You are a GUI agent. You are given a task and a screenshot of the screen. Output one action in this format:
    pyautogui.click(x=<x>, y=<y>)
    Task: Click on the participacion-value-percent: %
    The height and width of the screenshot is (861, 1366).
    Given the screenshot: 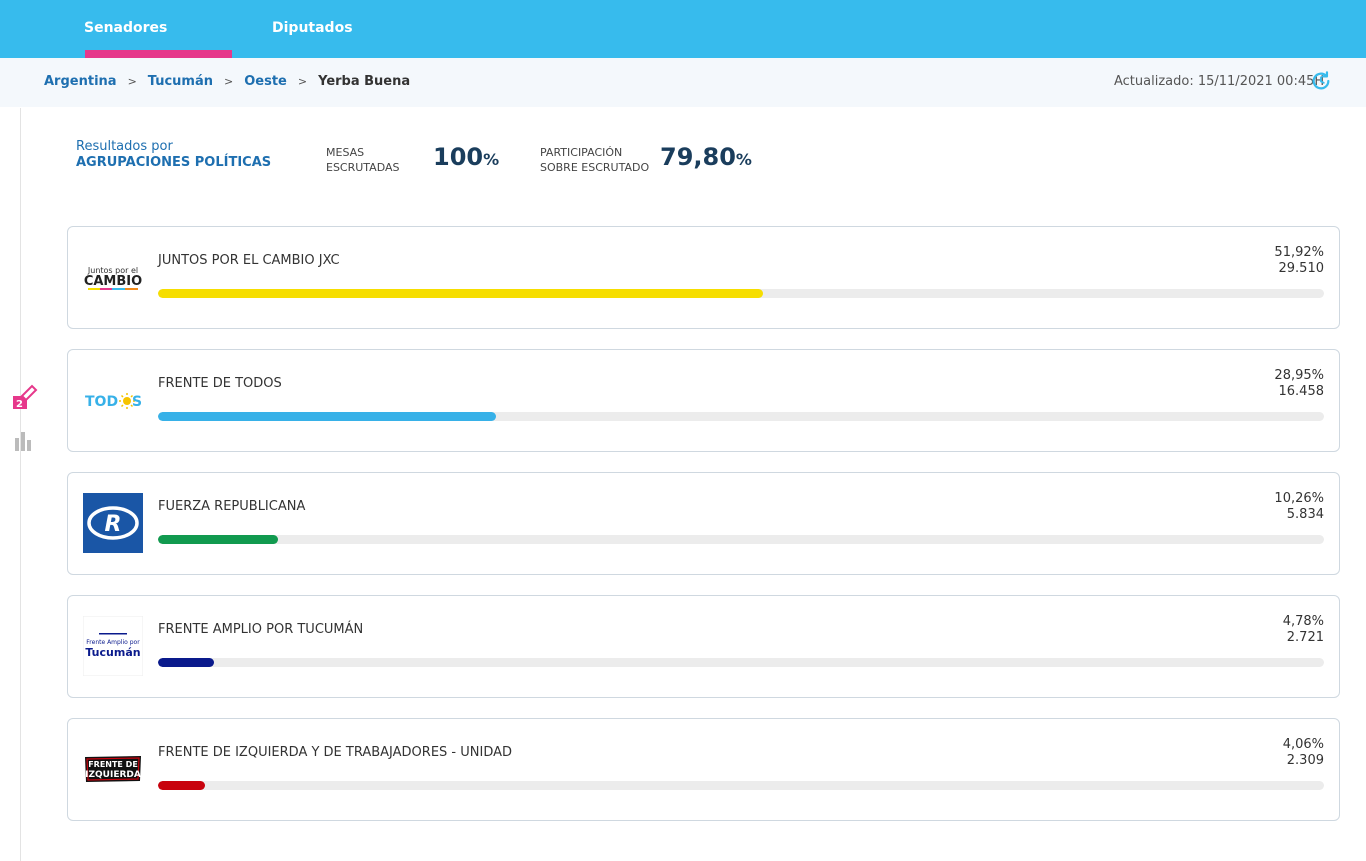 What is the action you would take?
    pyautogui.click(x=743, y=159)
    